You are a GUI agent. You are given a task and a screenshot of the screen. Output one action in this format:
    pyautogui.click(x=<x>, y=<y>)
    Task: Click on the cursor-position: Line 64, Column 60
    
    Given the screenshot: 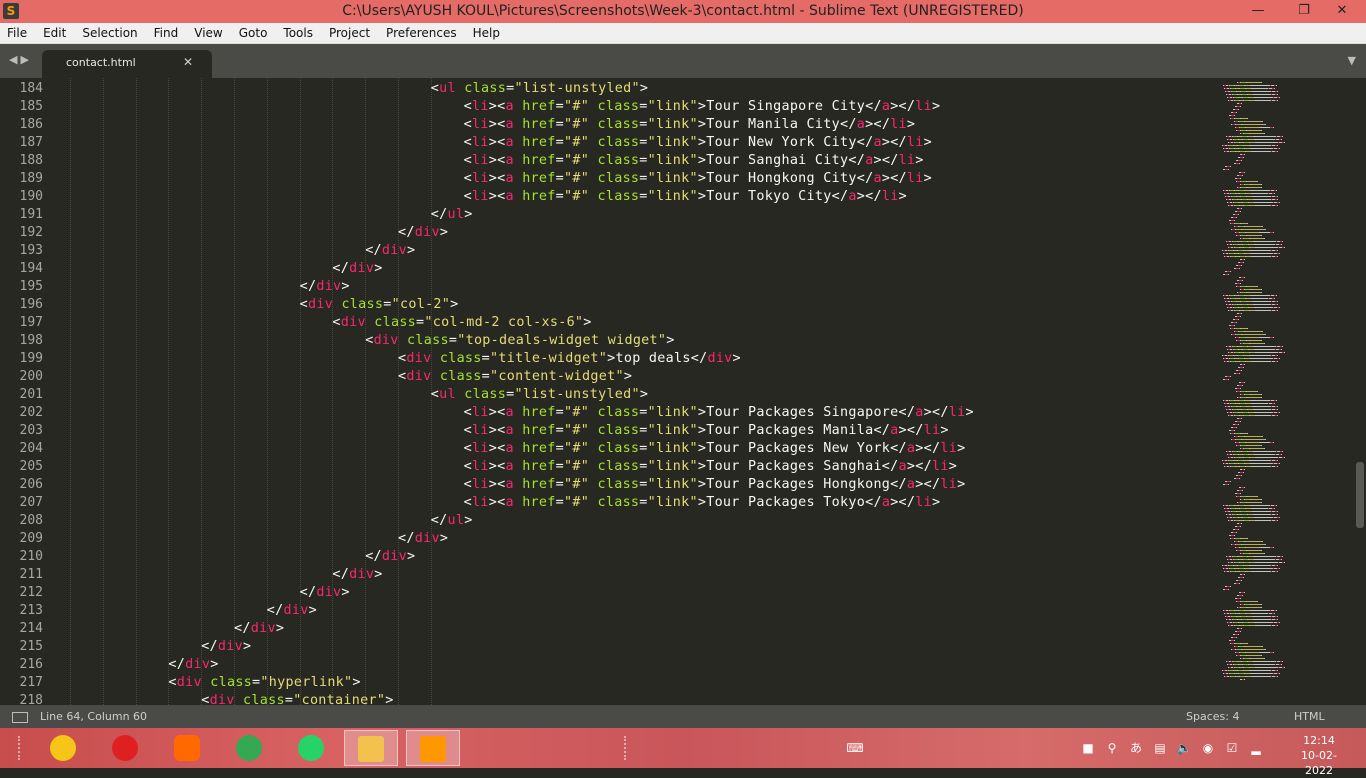 What is the action you would take?
    pyautogui.click(x=93, y=716)
    